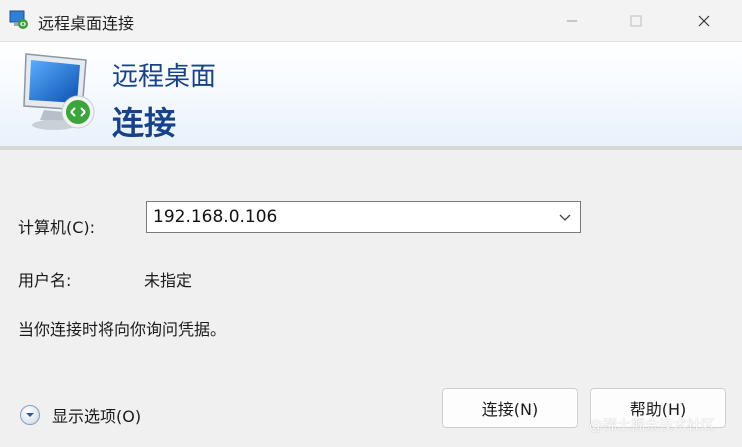 The image size is (742, 447). I want to click on close-icon, so click(704, 21).